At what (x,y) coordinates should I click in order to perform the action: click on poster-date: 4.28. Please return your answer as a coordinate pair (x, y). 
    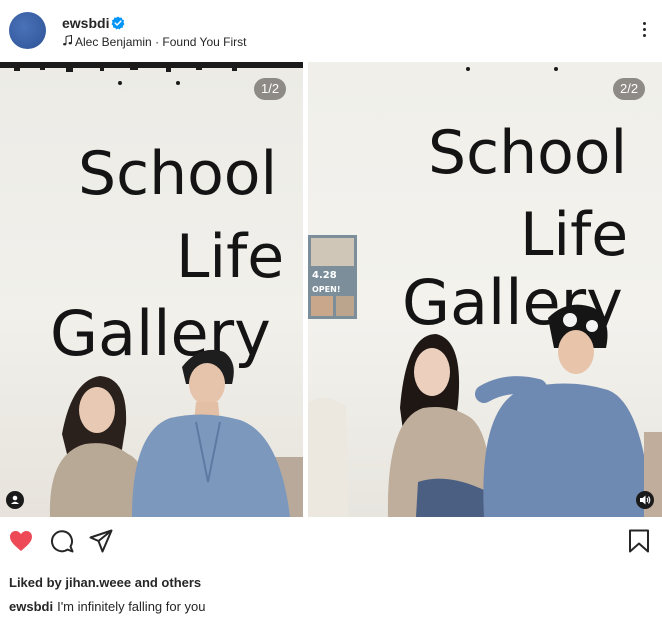
    Looking at the image, I should click on (324, 275).